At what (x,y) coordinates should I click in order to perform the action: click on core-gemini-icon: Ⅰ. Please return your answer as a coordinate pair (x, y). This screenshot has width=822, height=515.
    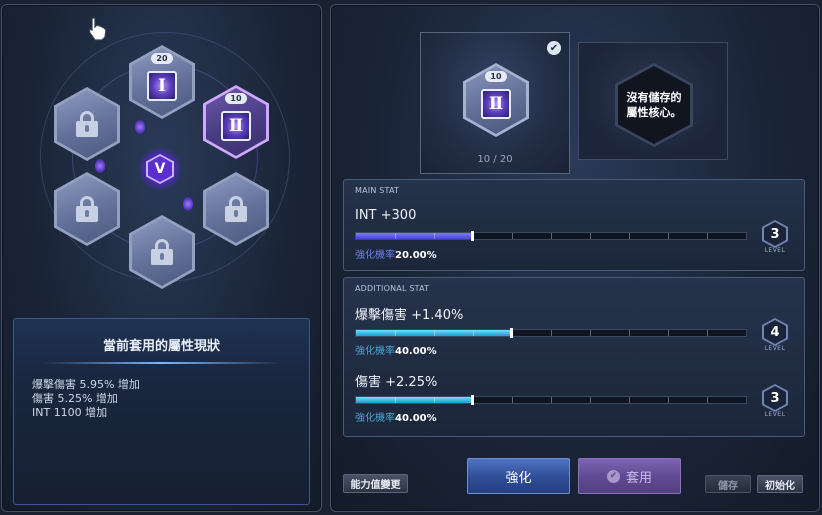
    Looking at the image, I should click on (162, 86).